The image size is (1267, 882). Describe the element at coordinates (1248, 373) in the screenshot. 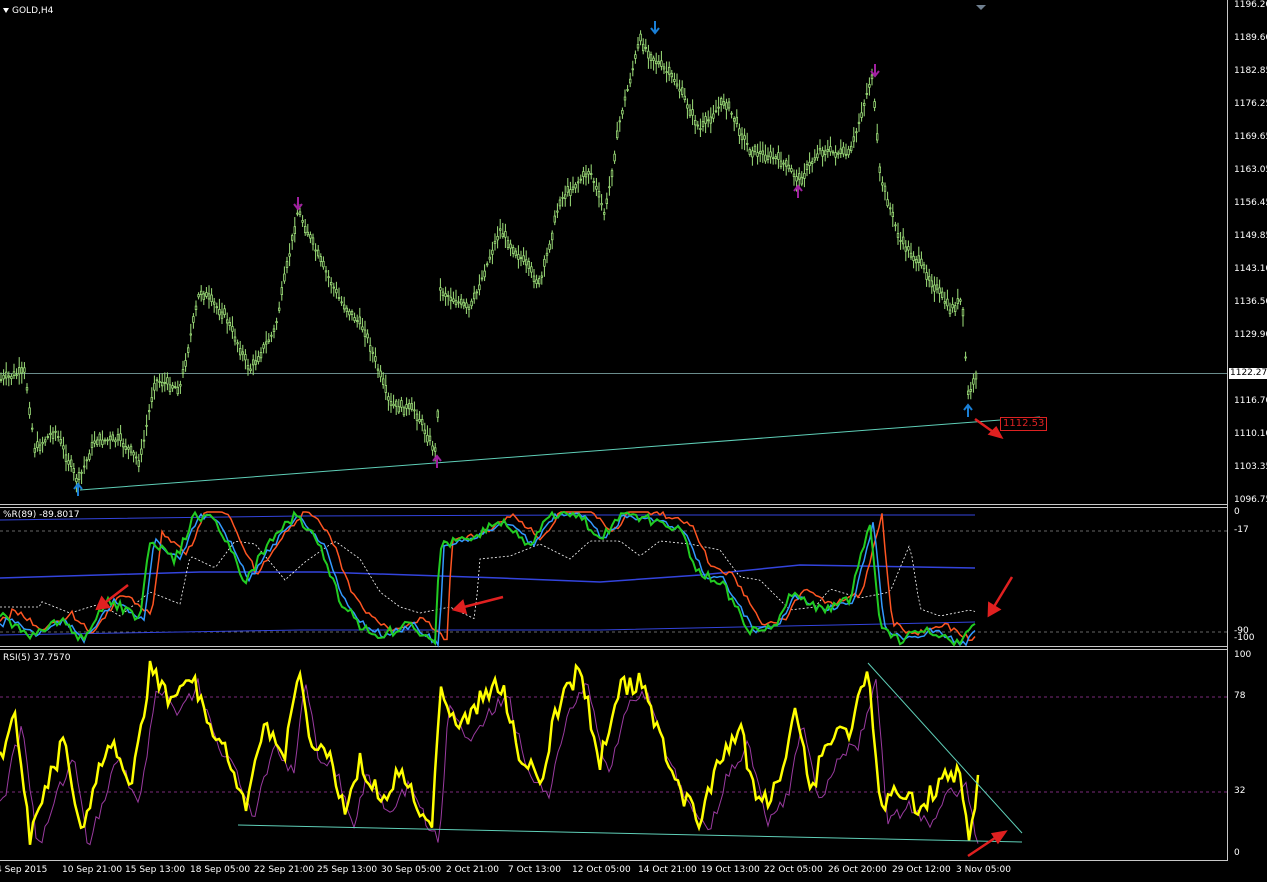

I see `current-price-label: 1122.27` at that location.